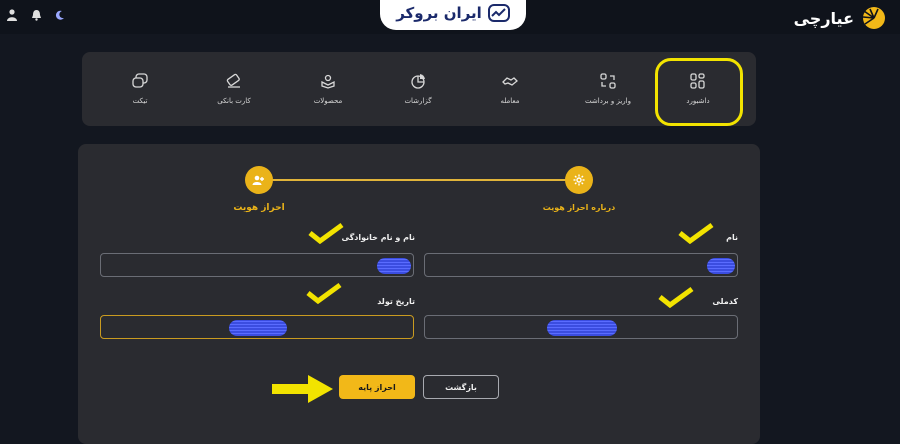 The height and width of the screenshot is (444, 900). What do you see at coordinates (699, 92) in the screenshot?
I see `annotation-highlight-box` at bounding box center [699, 92].